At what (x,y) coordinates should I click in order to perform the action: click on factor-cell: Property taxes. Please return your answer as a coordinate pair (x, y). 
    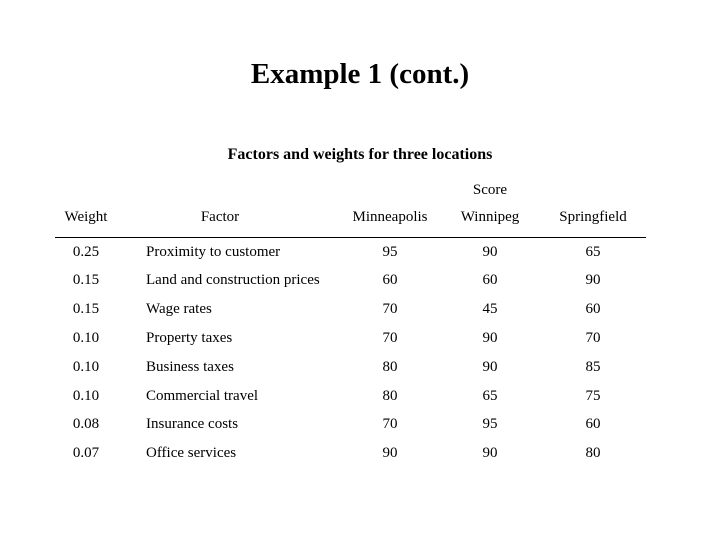
    Looking at the image, I should click on (189, 338).